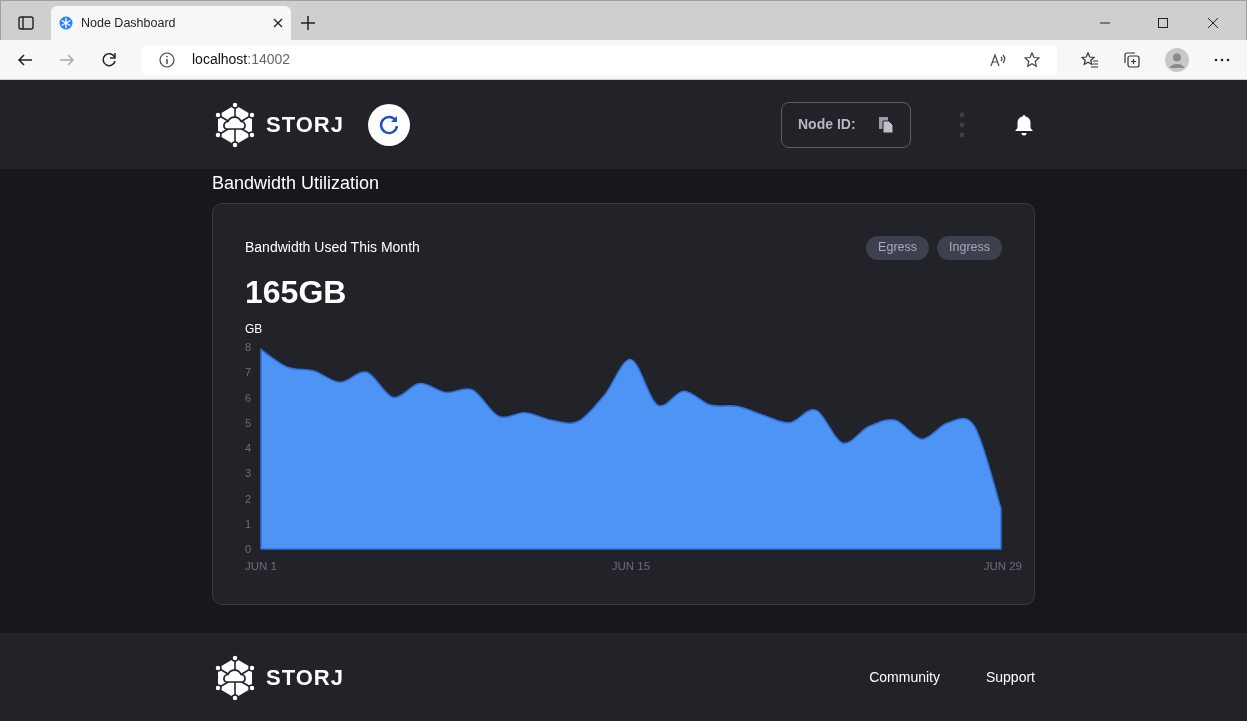 This screenshot has width=1247, height=721. I want to click on y-tick-label: 3, so click(248, 472).